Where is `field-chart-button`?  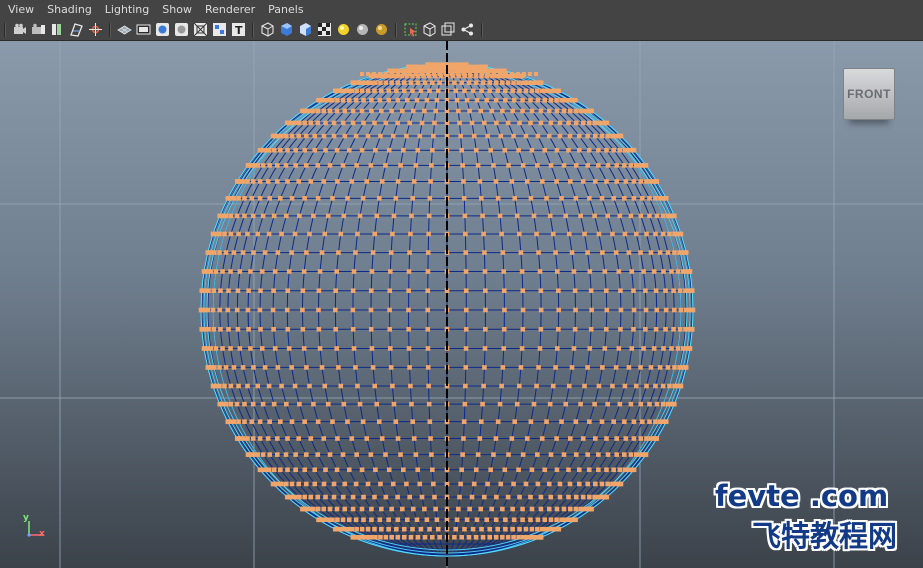
field-chart-button is located at coordinates (200, 29).